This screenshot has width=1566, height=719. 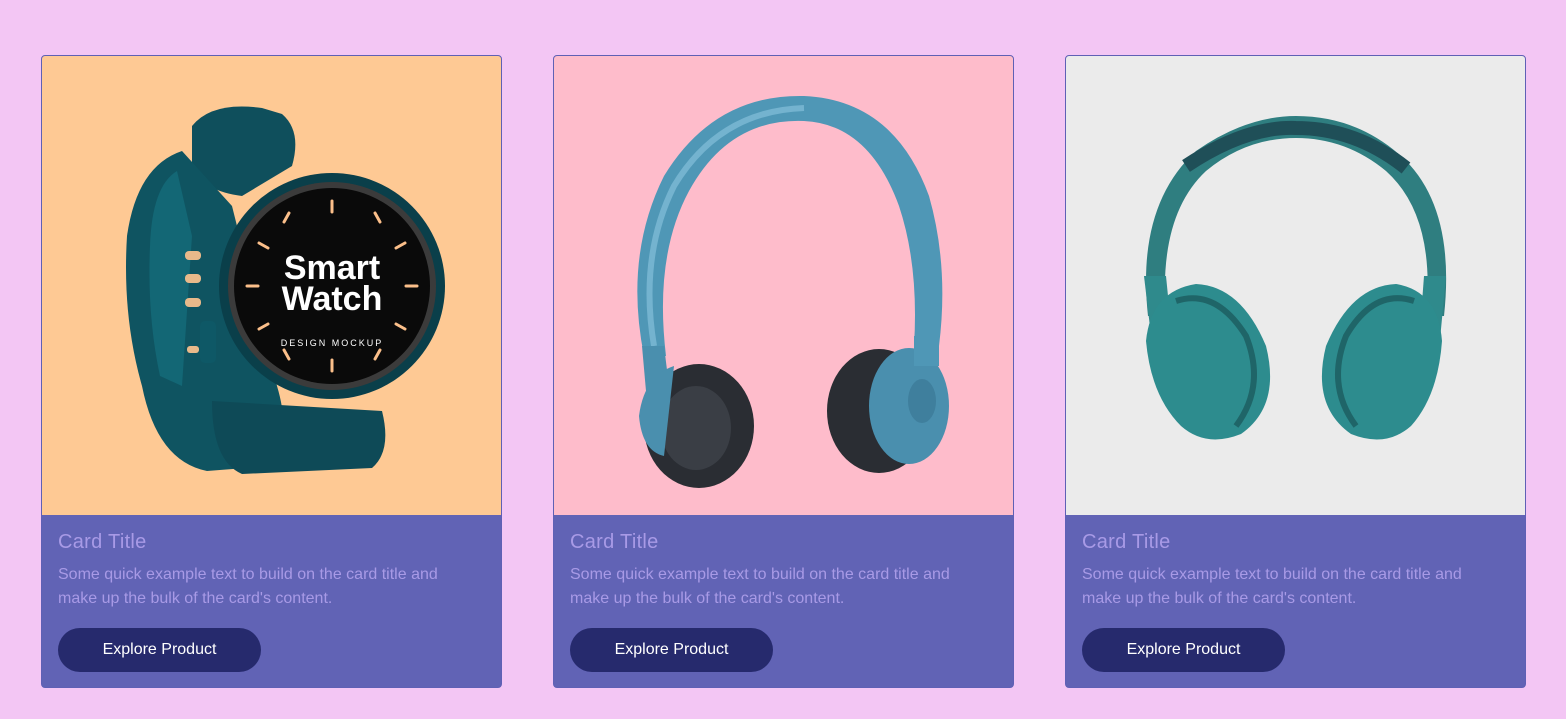 I want to click on blue-headphones-illustration, so click(x=793, y=291).